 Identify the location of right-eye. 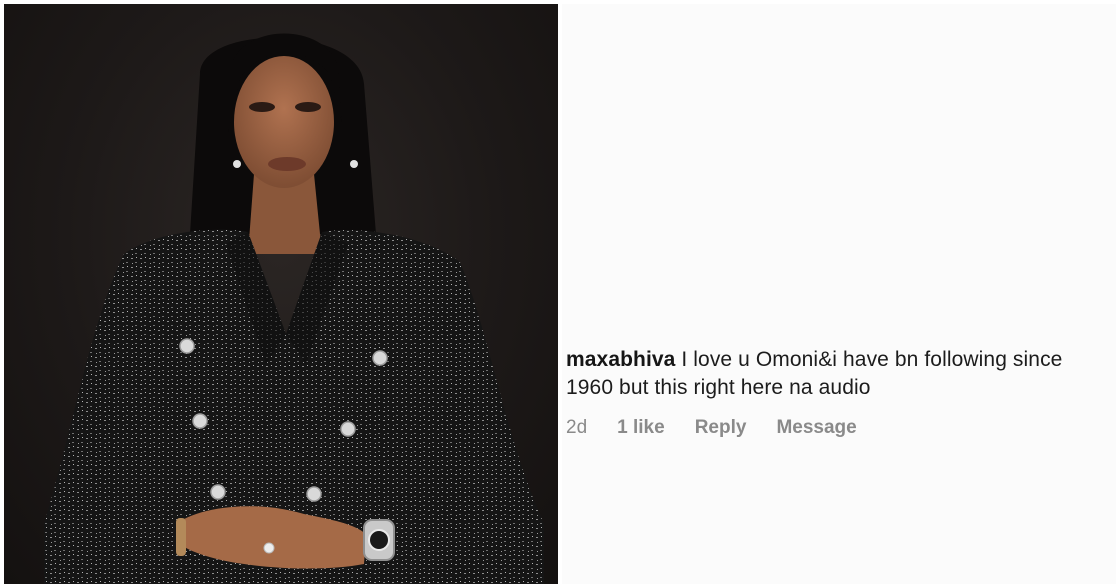
(308, 107).